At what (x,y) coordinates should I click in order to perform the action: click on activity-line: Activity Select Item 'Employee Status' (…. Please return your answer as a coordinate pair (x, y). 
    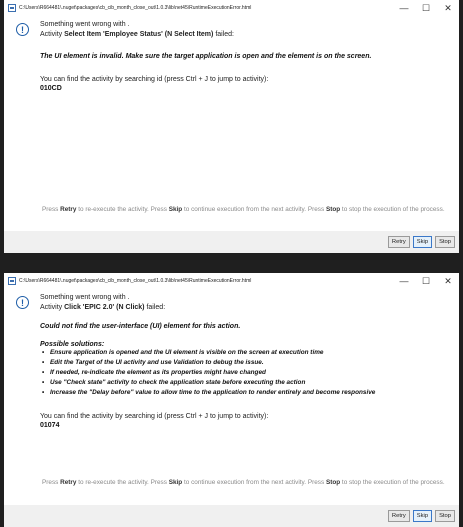
    Looking at the image, I should click on (137, 35).